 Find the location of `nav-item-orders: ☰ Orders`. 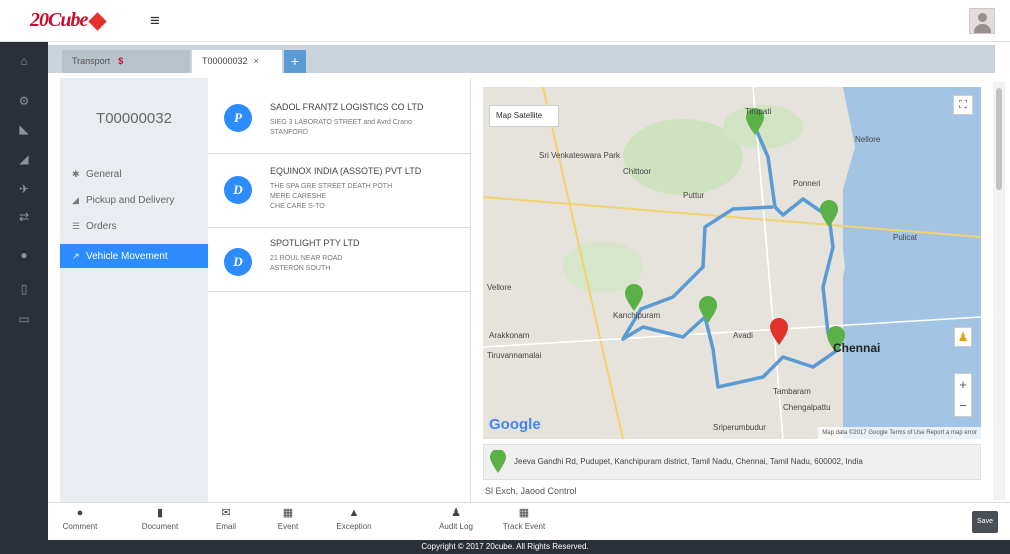

nav-item-orders: ☰ Orders is located at coordinates (134, 226).